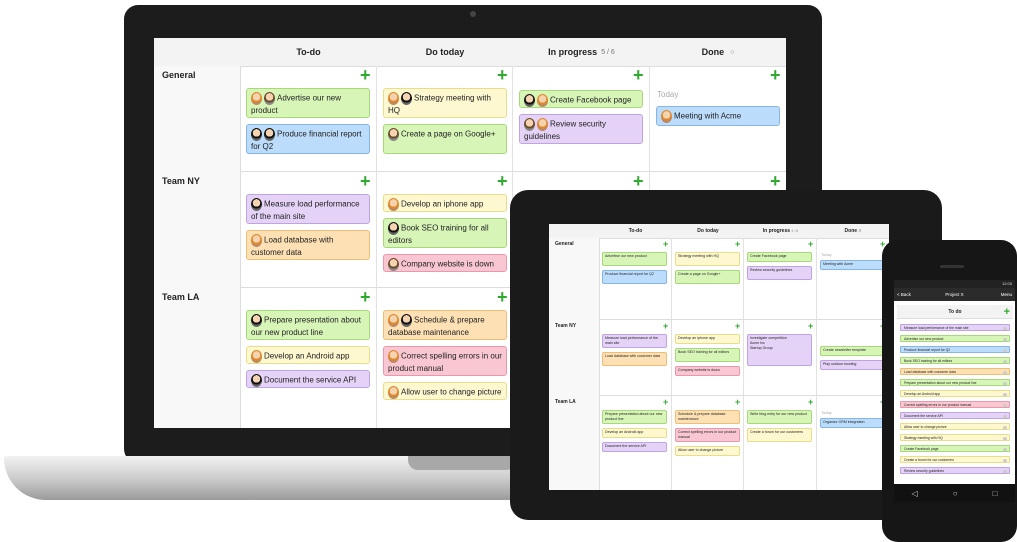 The image size is (1017, 542). Describe the element at coordinates (779, 435) in the screenshot. I see `card: Create a forum for our customers` at that location.